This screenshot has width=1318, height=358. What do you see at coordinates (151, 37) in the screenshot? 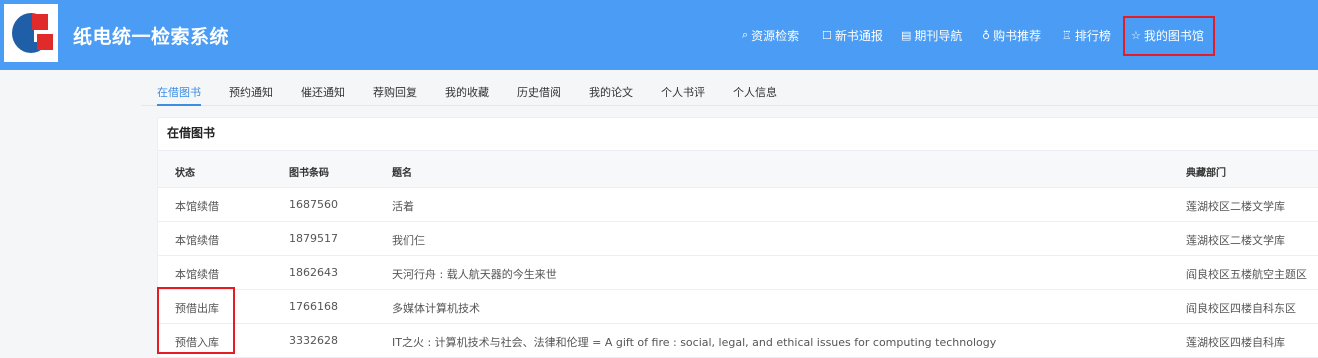
I see `app-title: 纸电统一检索系统` at bounding box center [151, 37].